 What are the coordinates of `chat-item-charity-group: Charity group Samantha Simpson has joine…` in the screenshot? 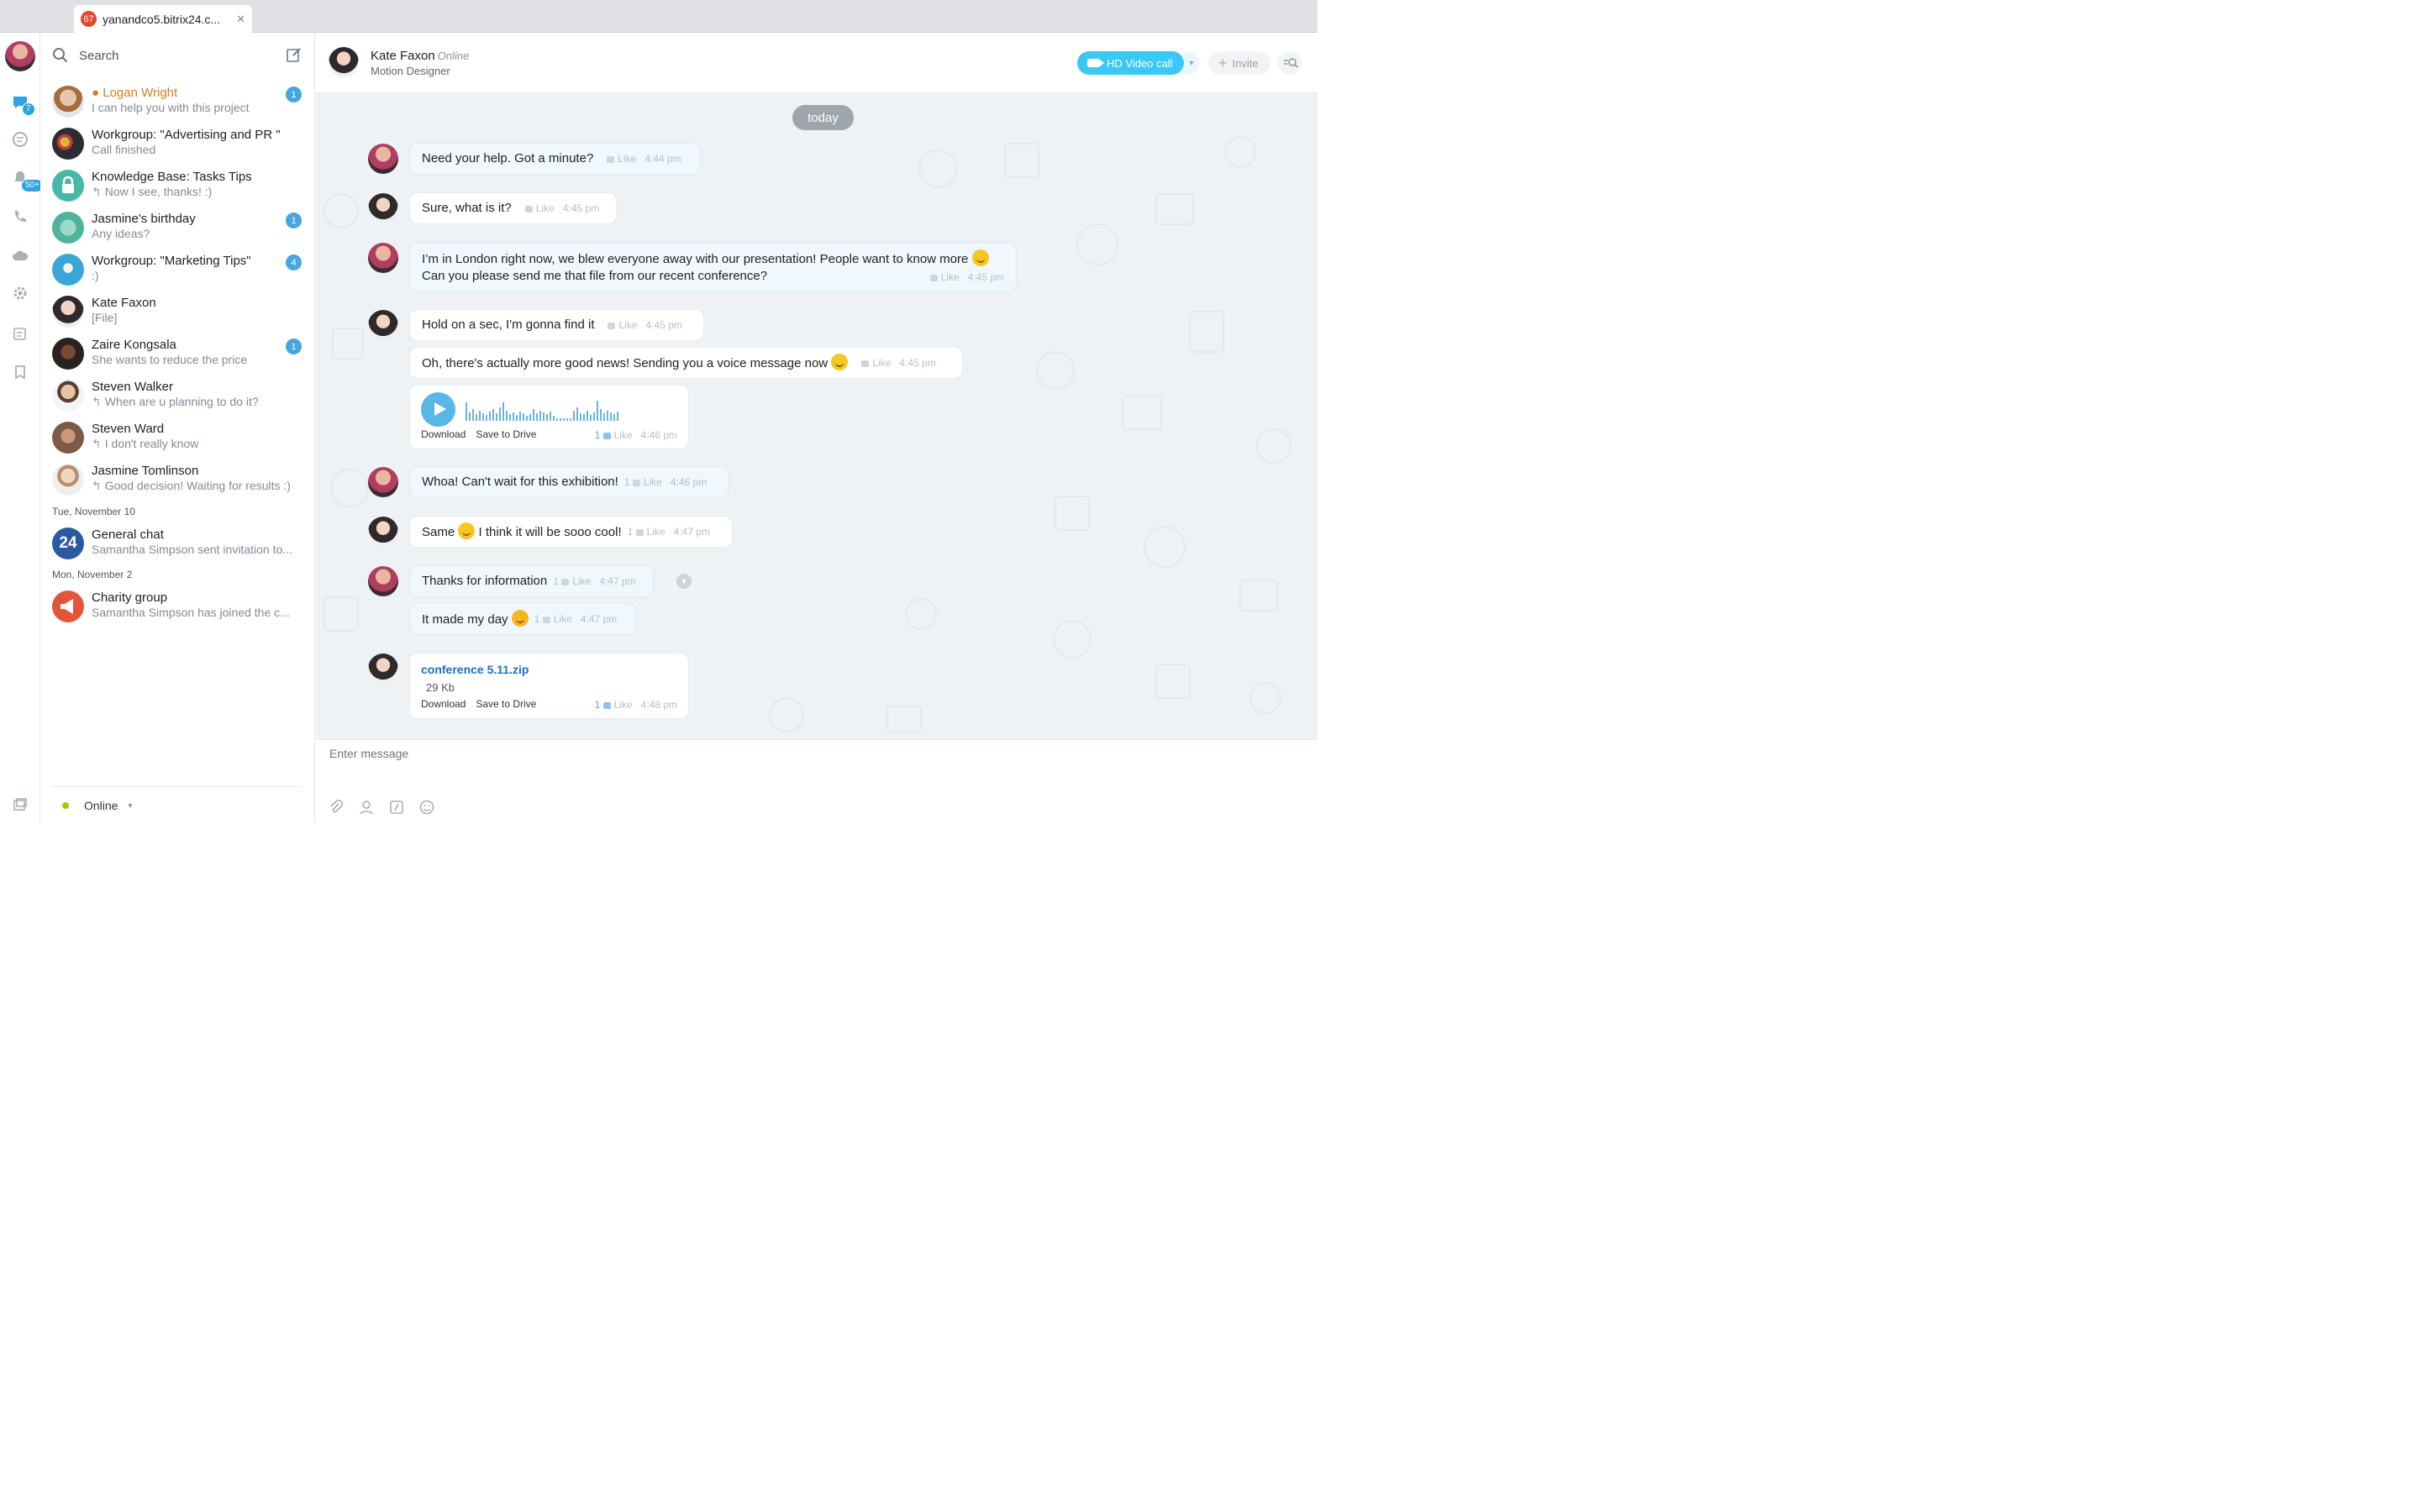 It's located at (177, 606).